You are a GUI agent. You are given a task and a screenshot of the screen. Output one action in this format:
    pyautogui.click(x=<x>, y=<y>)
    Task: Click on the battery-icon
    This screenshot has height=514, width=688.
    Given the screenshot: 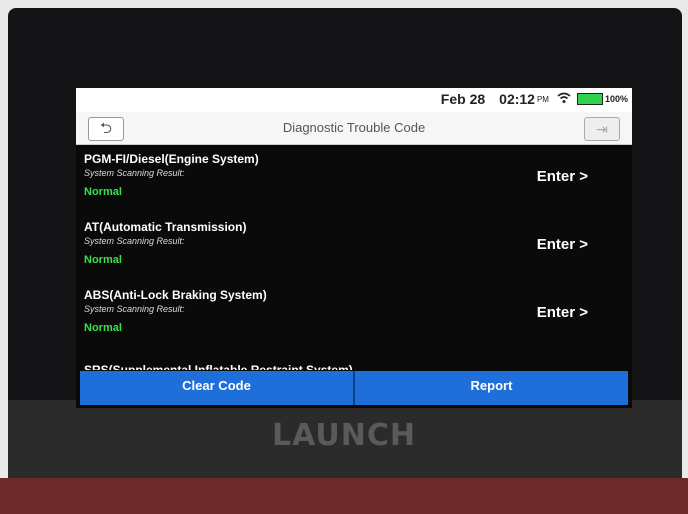 What is the action you would take?
    pyautogui.click(x=589, y=99)
    